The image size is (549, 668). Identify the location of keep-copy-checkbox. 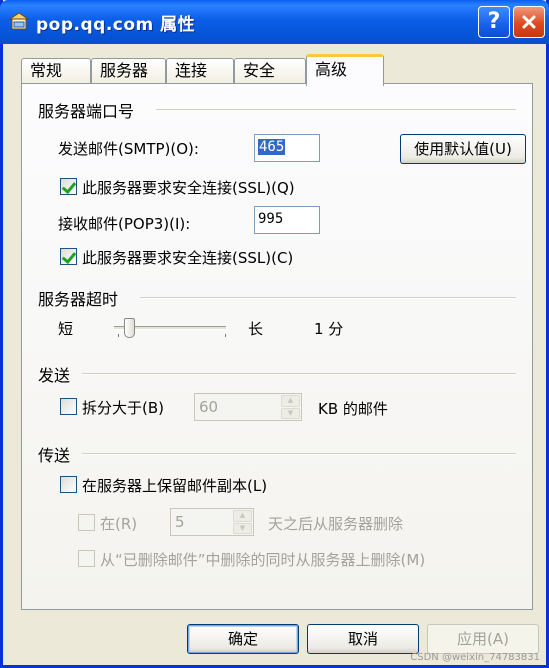
(68, 484).